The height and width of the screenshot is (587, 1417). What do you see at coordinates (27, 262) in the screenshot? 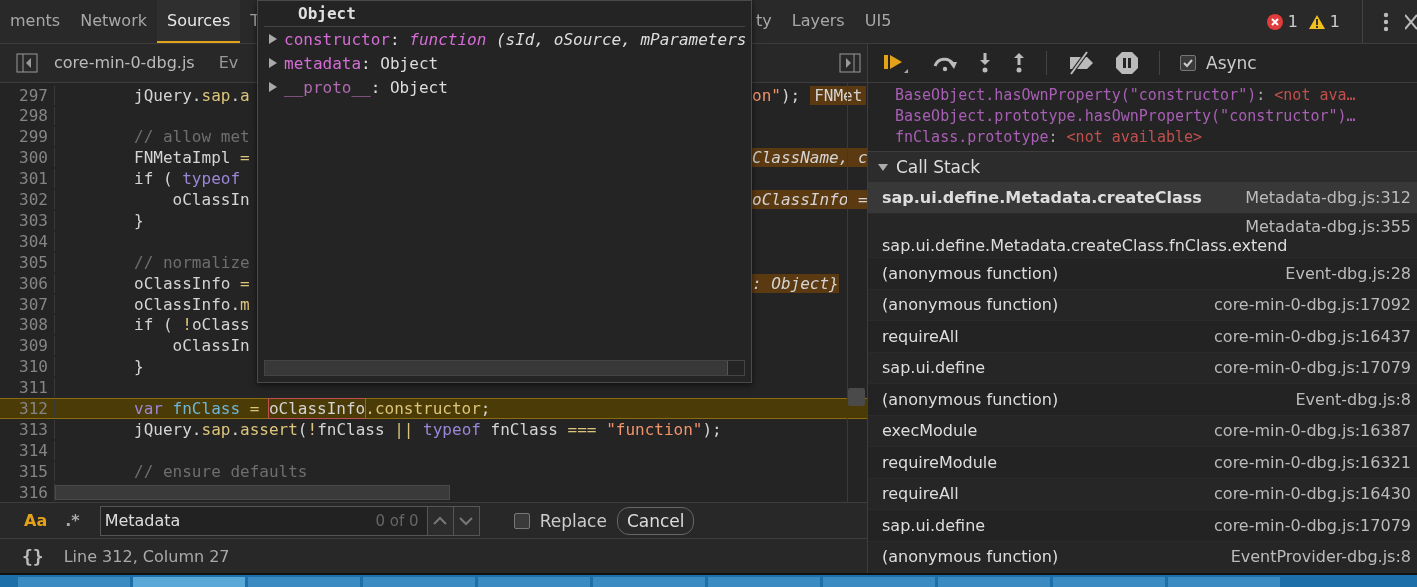
I see `line-number: 305` at bounding box center [27, 262].